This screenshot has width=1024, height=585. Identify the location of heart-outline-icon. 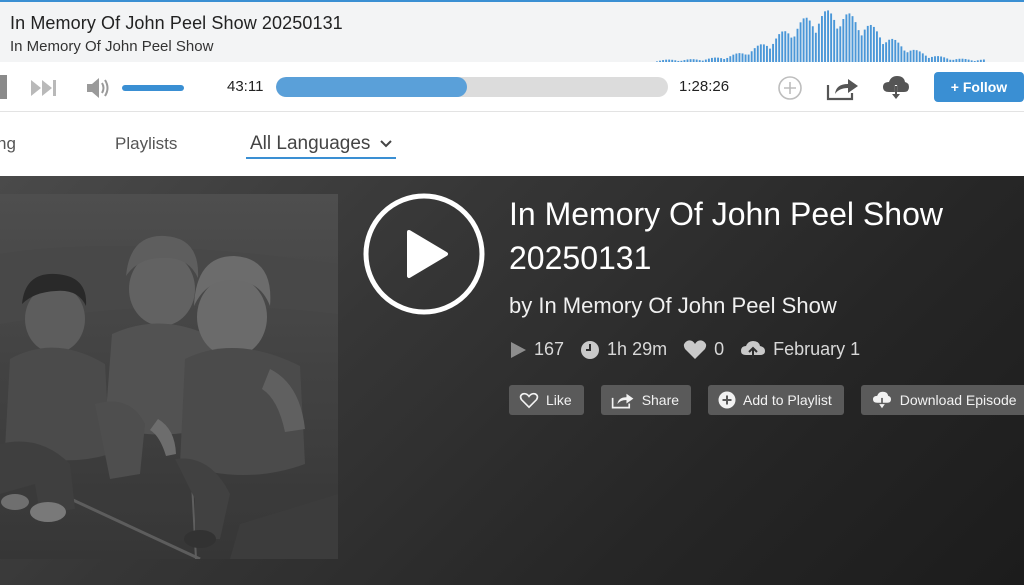
(529, 400).